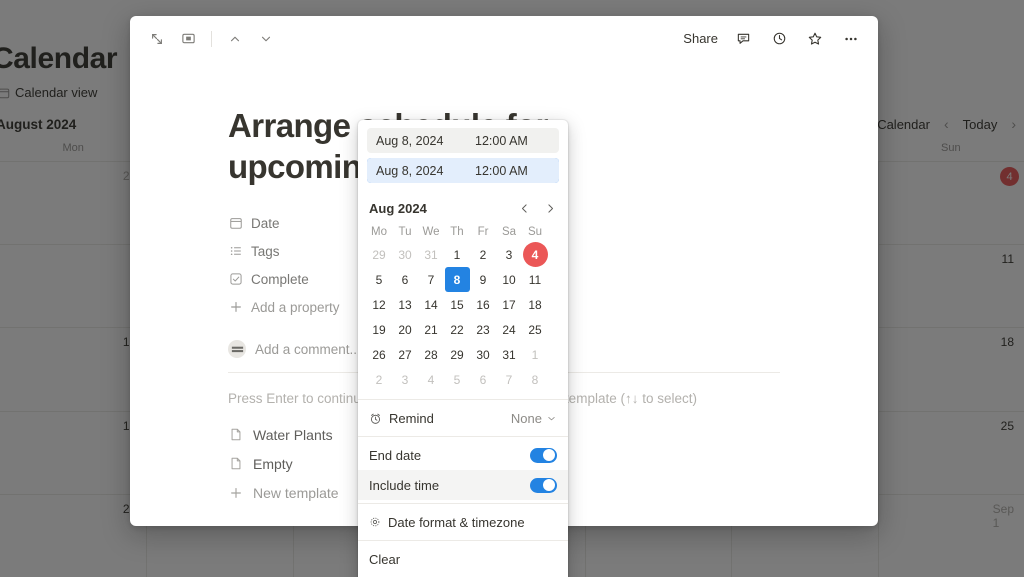 This screenshot has width=1024, height=577. I want to click on clock-history-icon, so click(779, 39).